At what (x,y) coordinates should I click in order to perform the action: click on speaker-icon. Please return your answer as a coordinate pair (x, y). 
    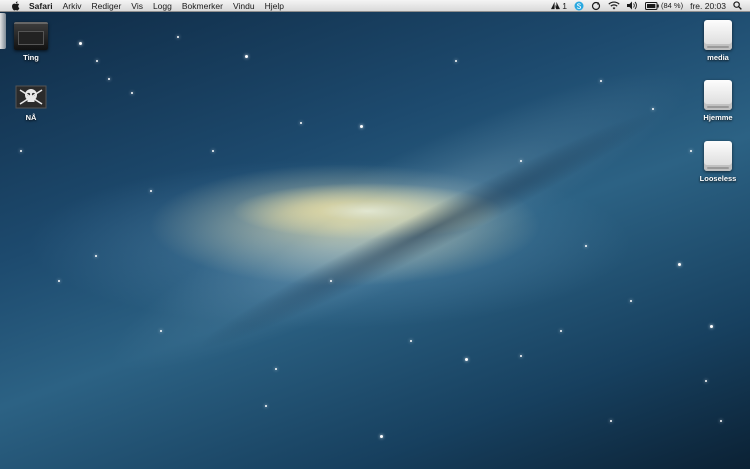
    Looking at the image, I should click on (632, 5).